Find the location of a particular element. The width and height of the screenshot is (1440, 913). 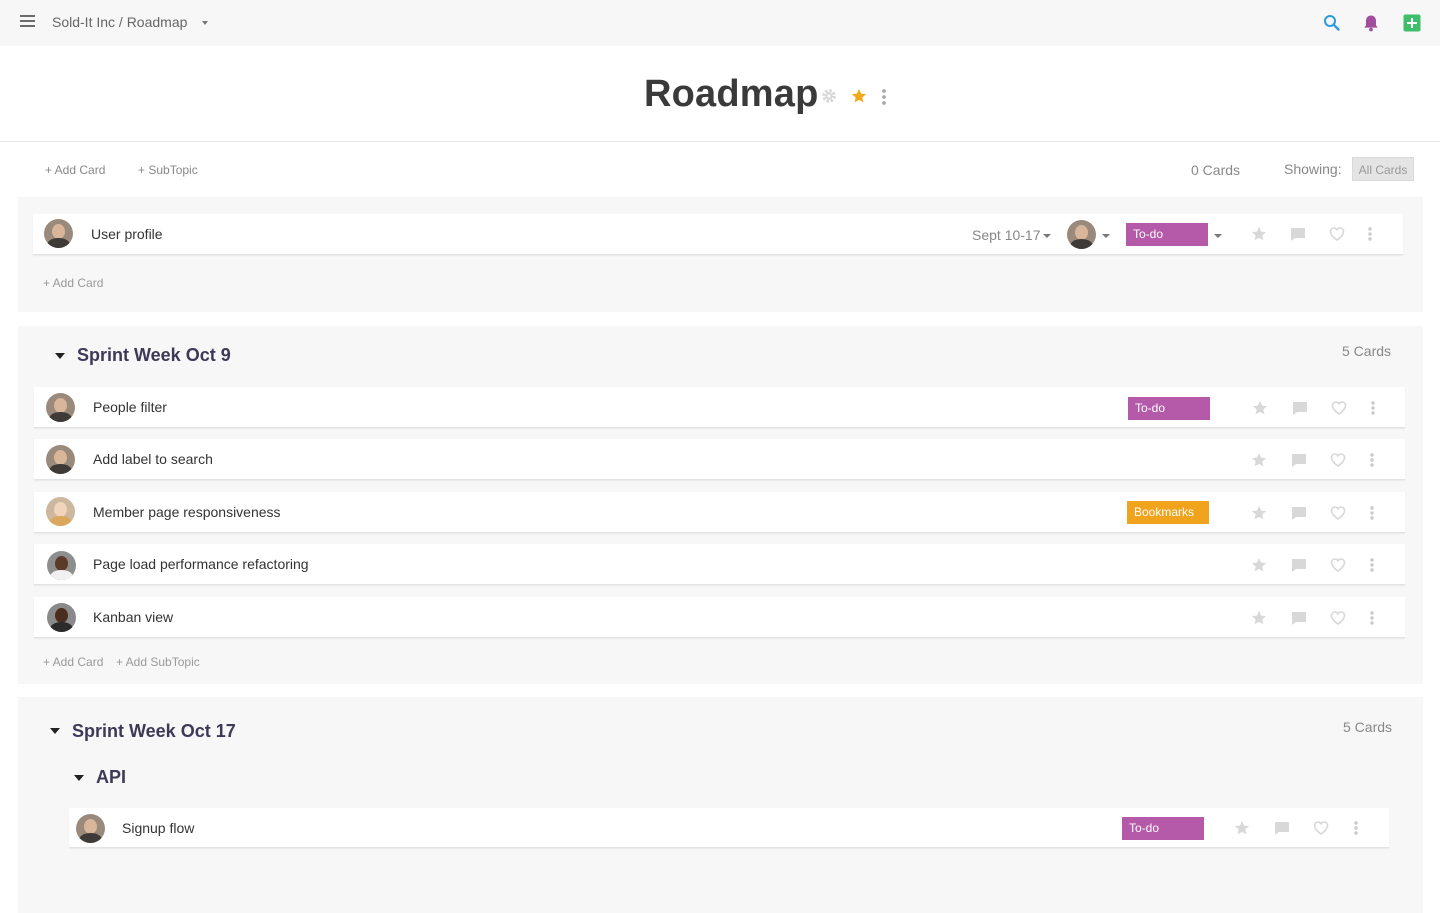

cards-count: 0 Cards is located at coordinates (1216, 170).